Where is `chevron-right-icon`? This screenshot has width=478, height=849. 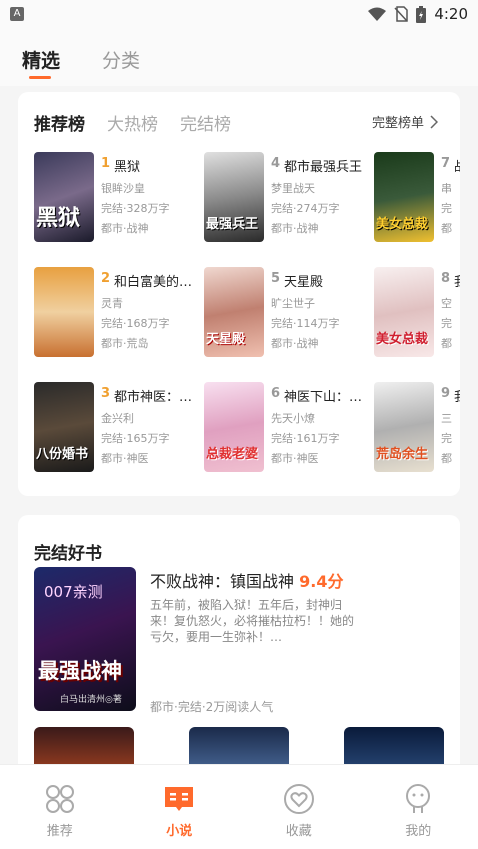
chevron-right-icon is located at coordinates (434, 121).